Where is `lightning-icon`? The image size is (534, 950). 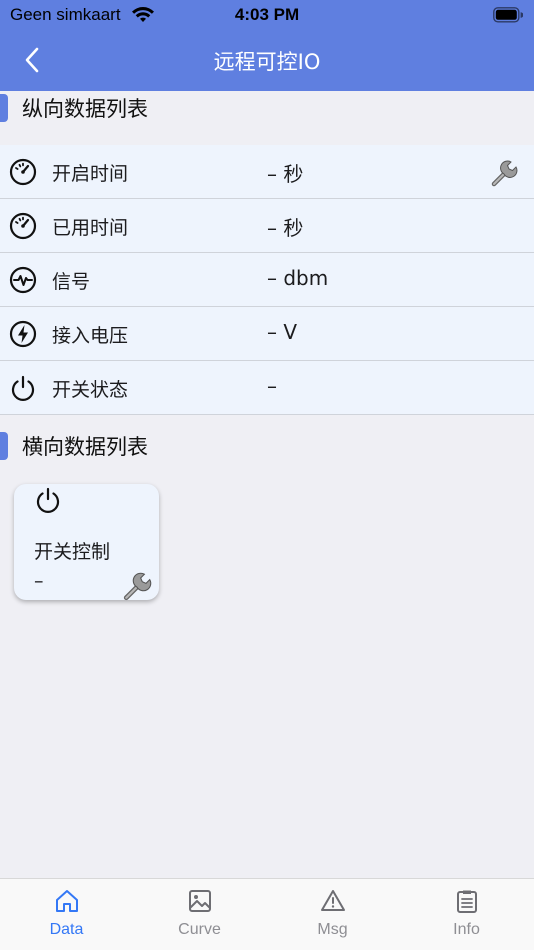 lightning-icon is located at coordinates (23, 334).